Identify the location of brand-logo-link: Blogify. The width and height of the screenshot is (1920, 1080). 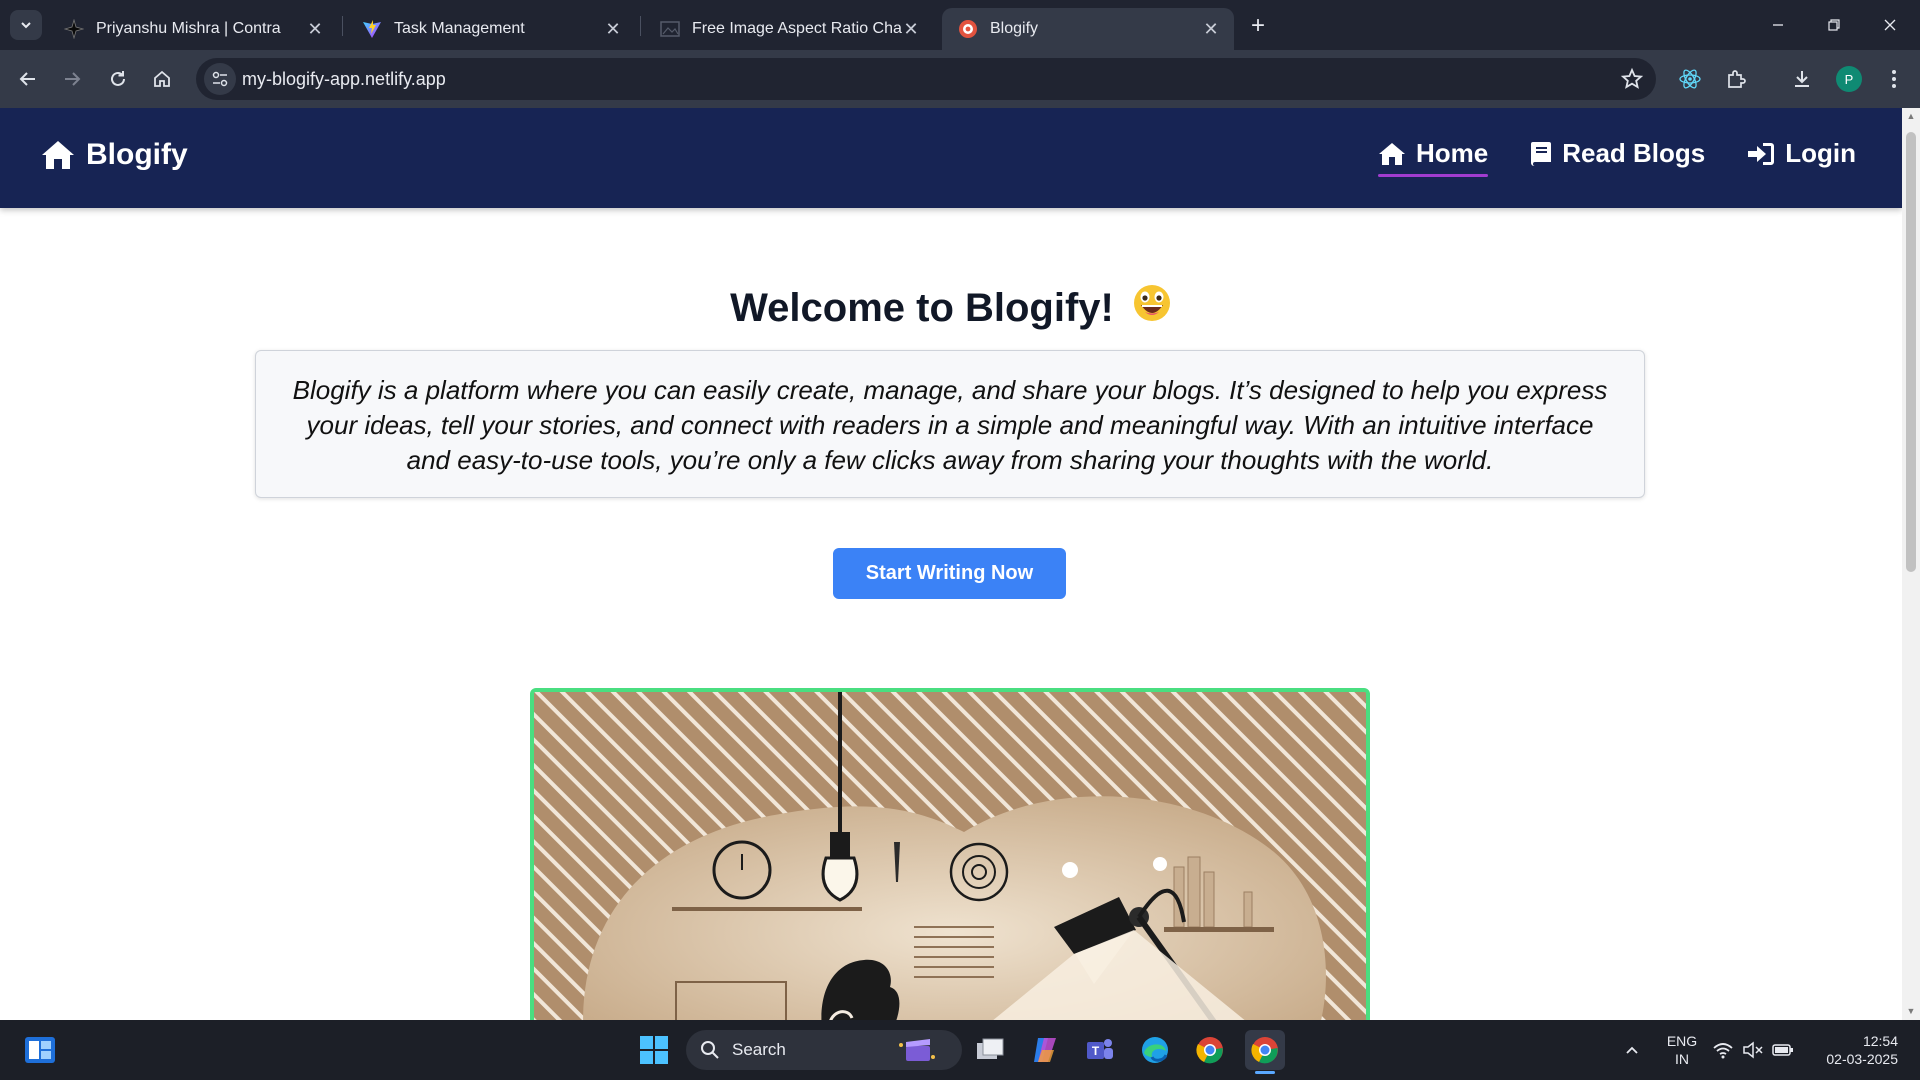
(114, 155).